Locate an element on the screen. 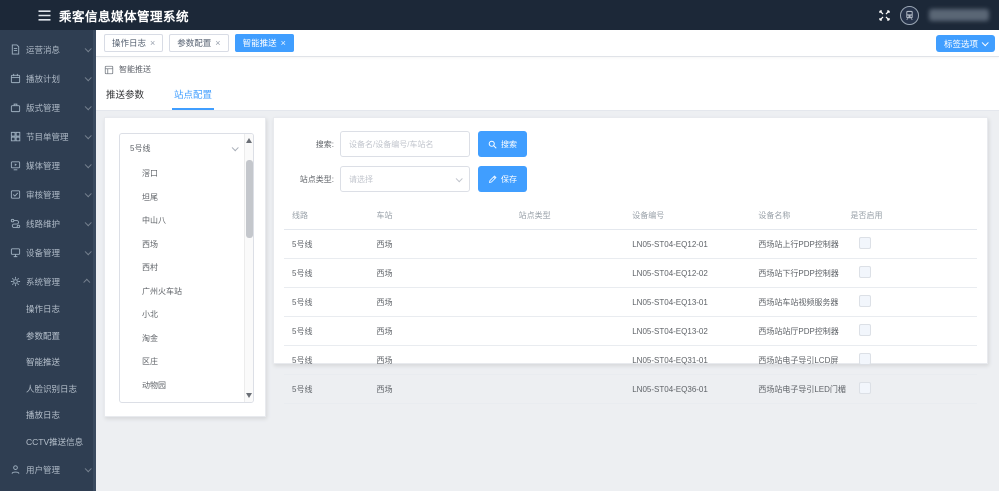 The width and height of the screenshot is (999, 491). sidebar-item-media-mgmt: 媒体管理 is located at coordinates (48, 165).